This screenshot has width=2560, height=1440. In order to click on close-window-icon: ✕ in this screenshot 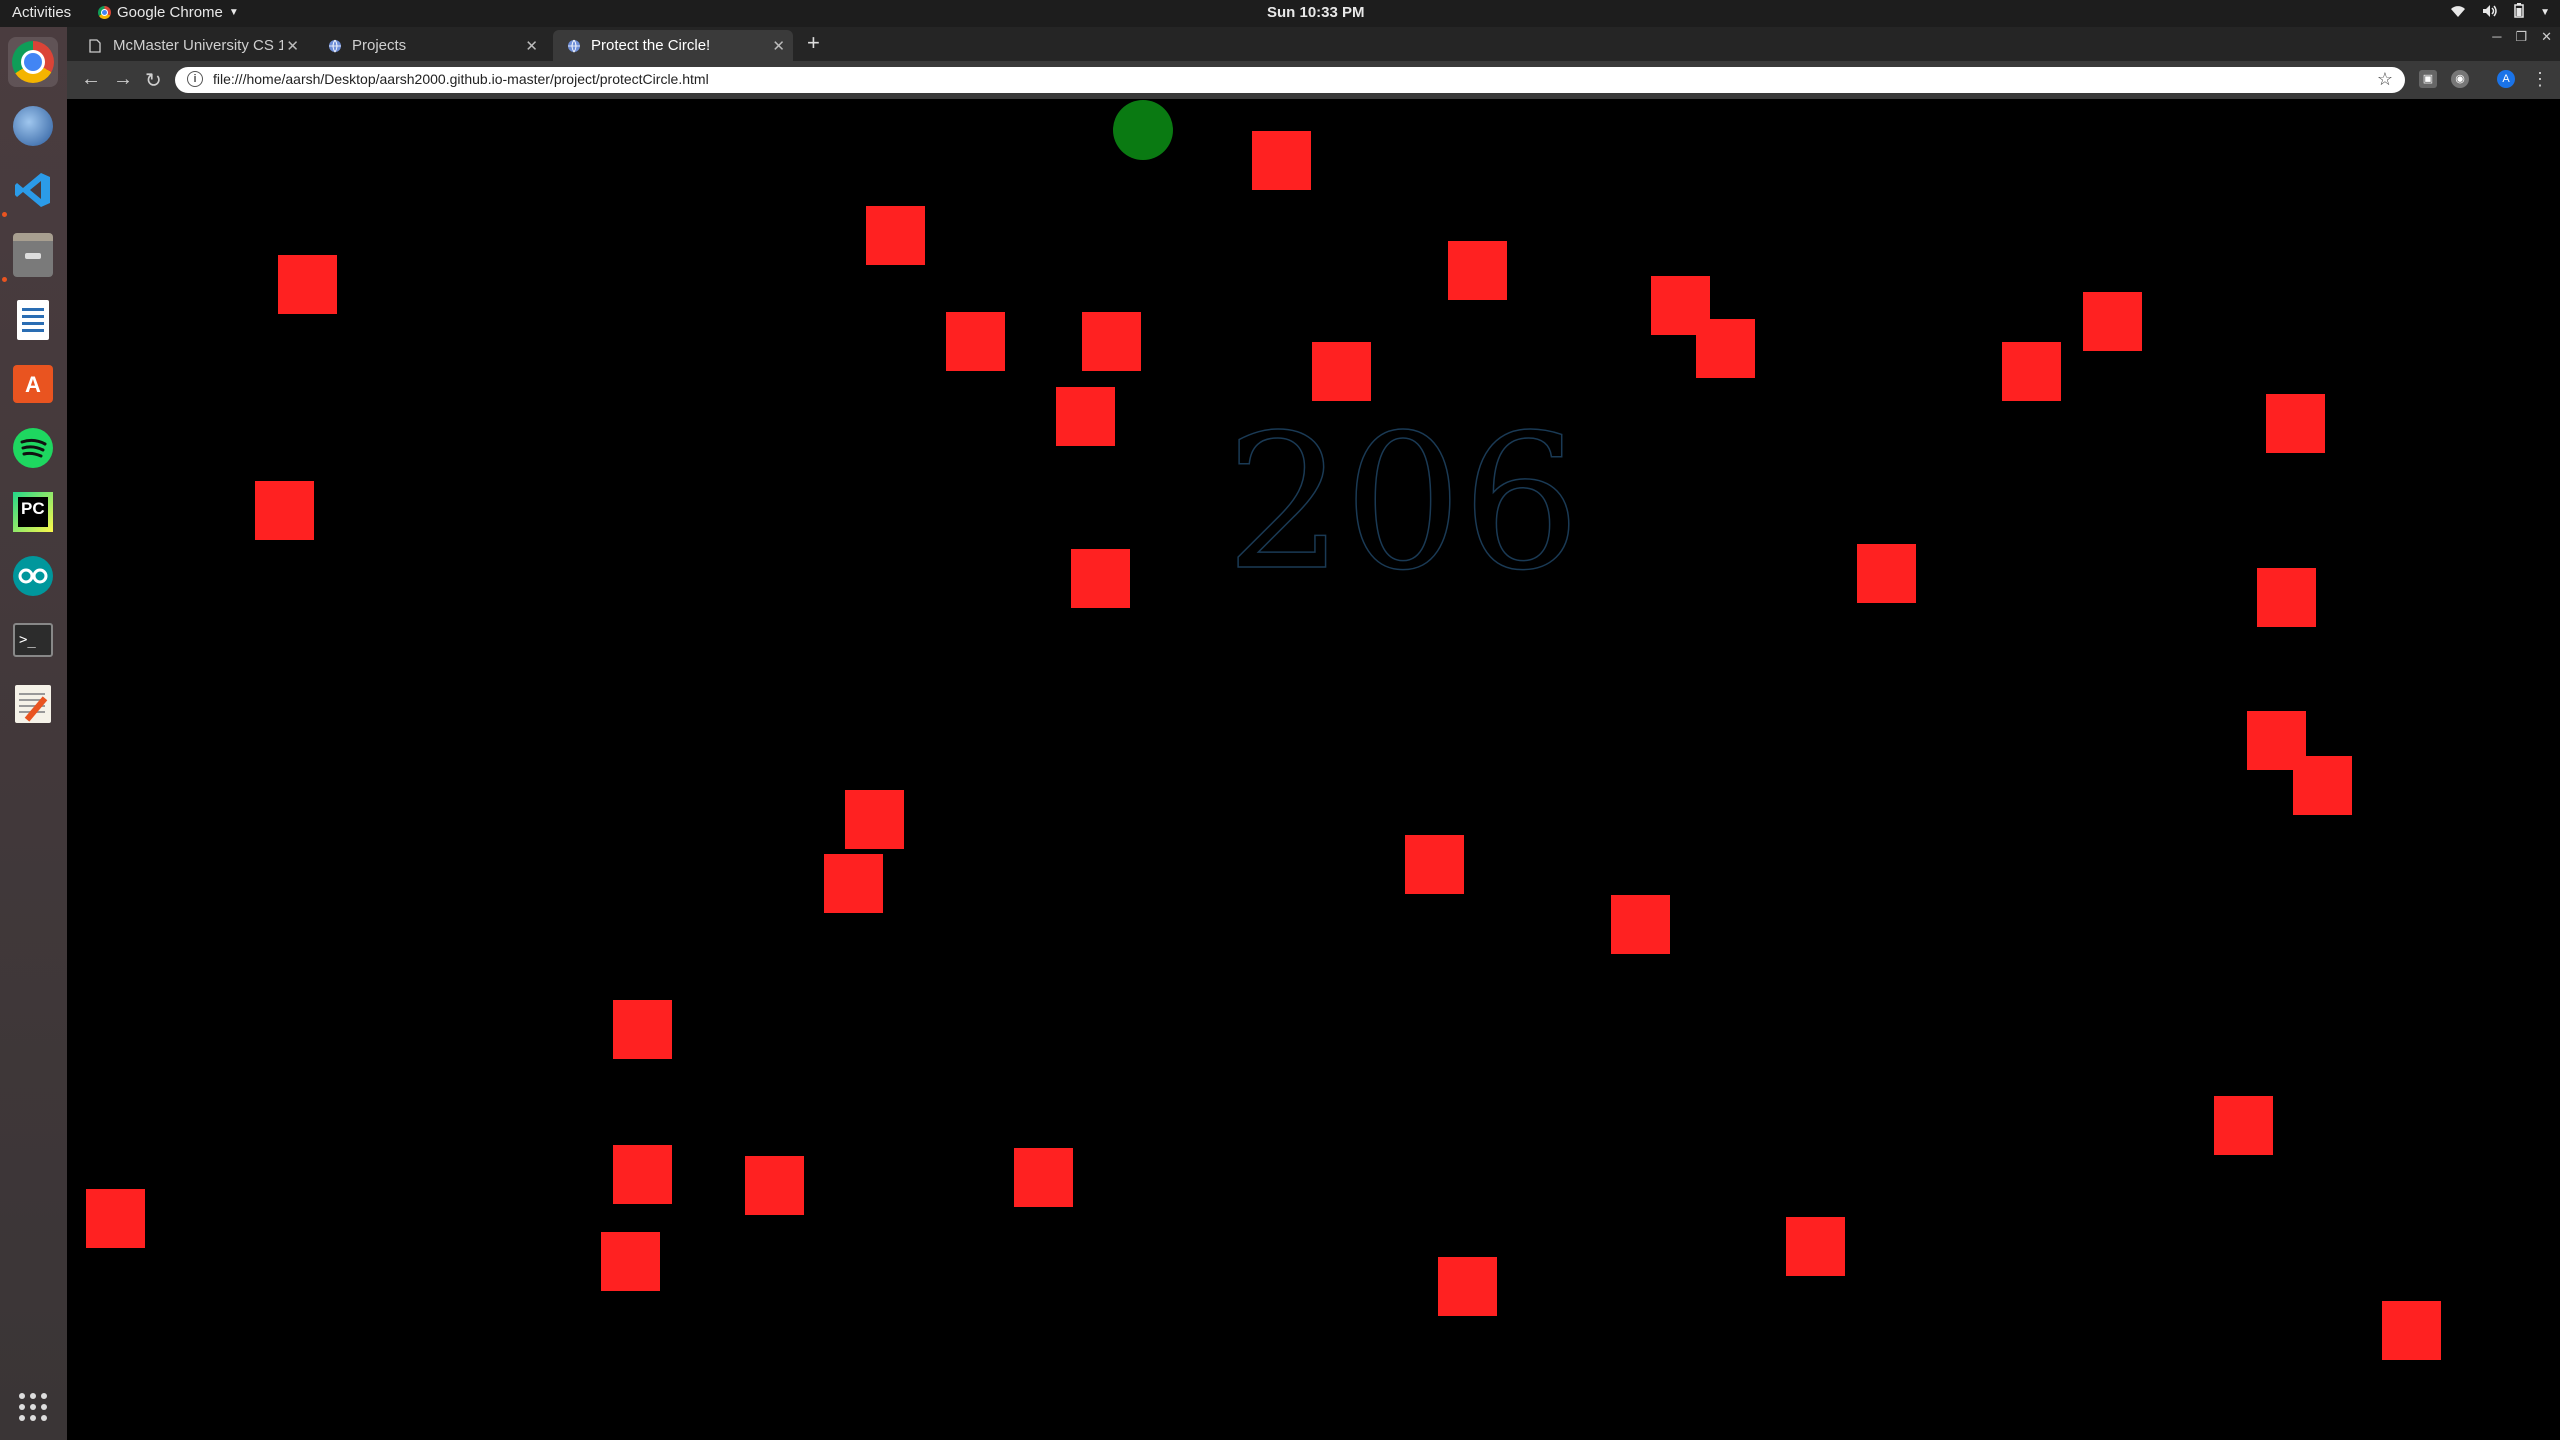, I will do `click(2546, 37)`.